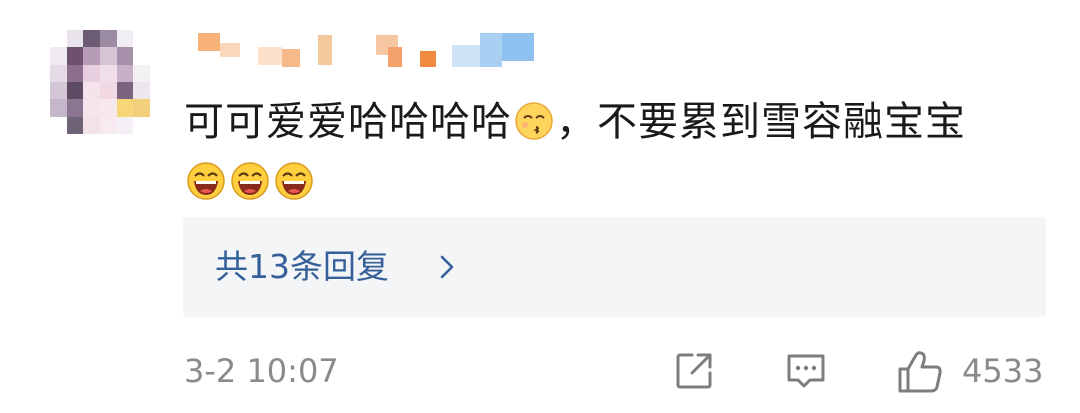  Describe the element at coordinates (348, 122) in the screenshot. I see `comment-text-part1: 可可爱爱哈哈哈哈` at that location.